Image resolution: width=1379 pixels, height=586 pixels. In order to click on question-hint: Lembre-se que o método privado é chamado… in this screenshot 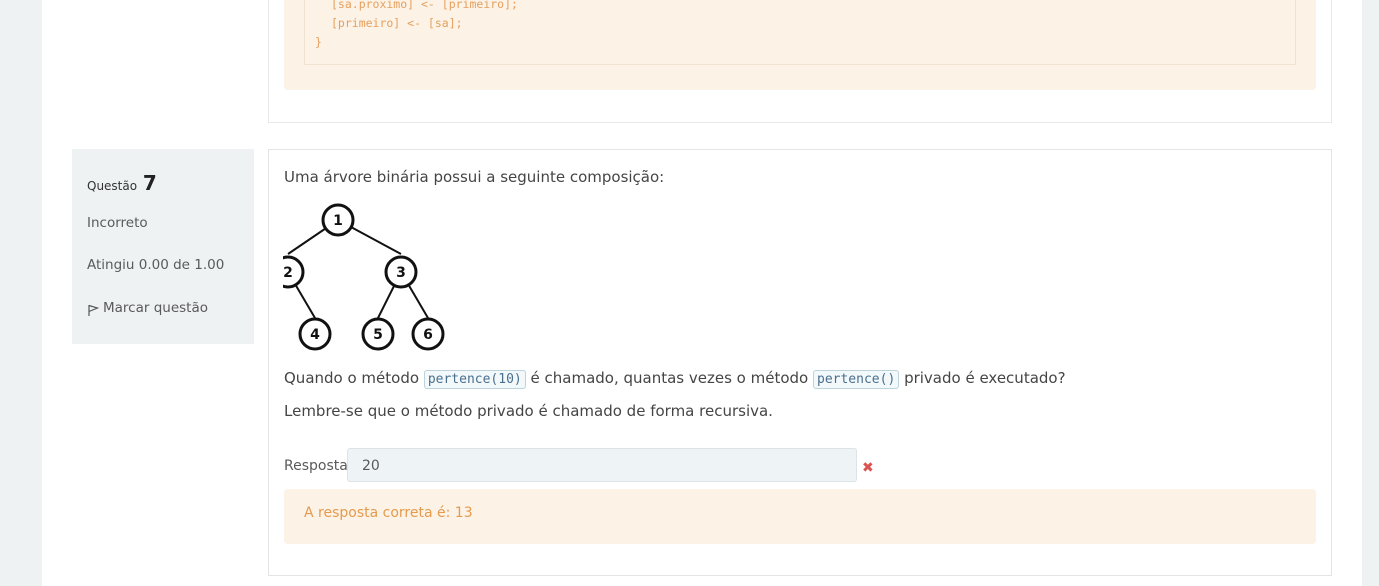, I will do `click(528, 411)`.